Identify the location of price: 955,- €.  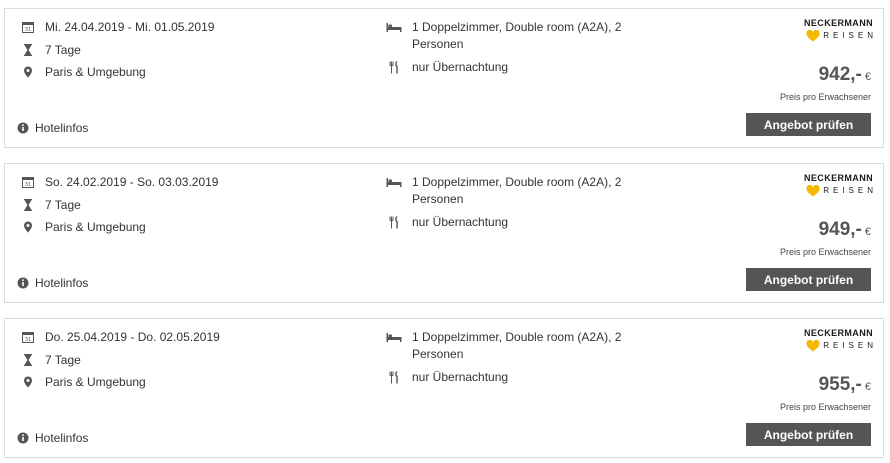
(845, 385).